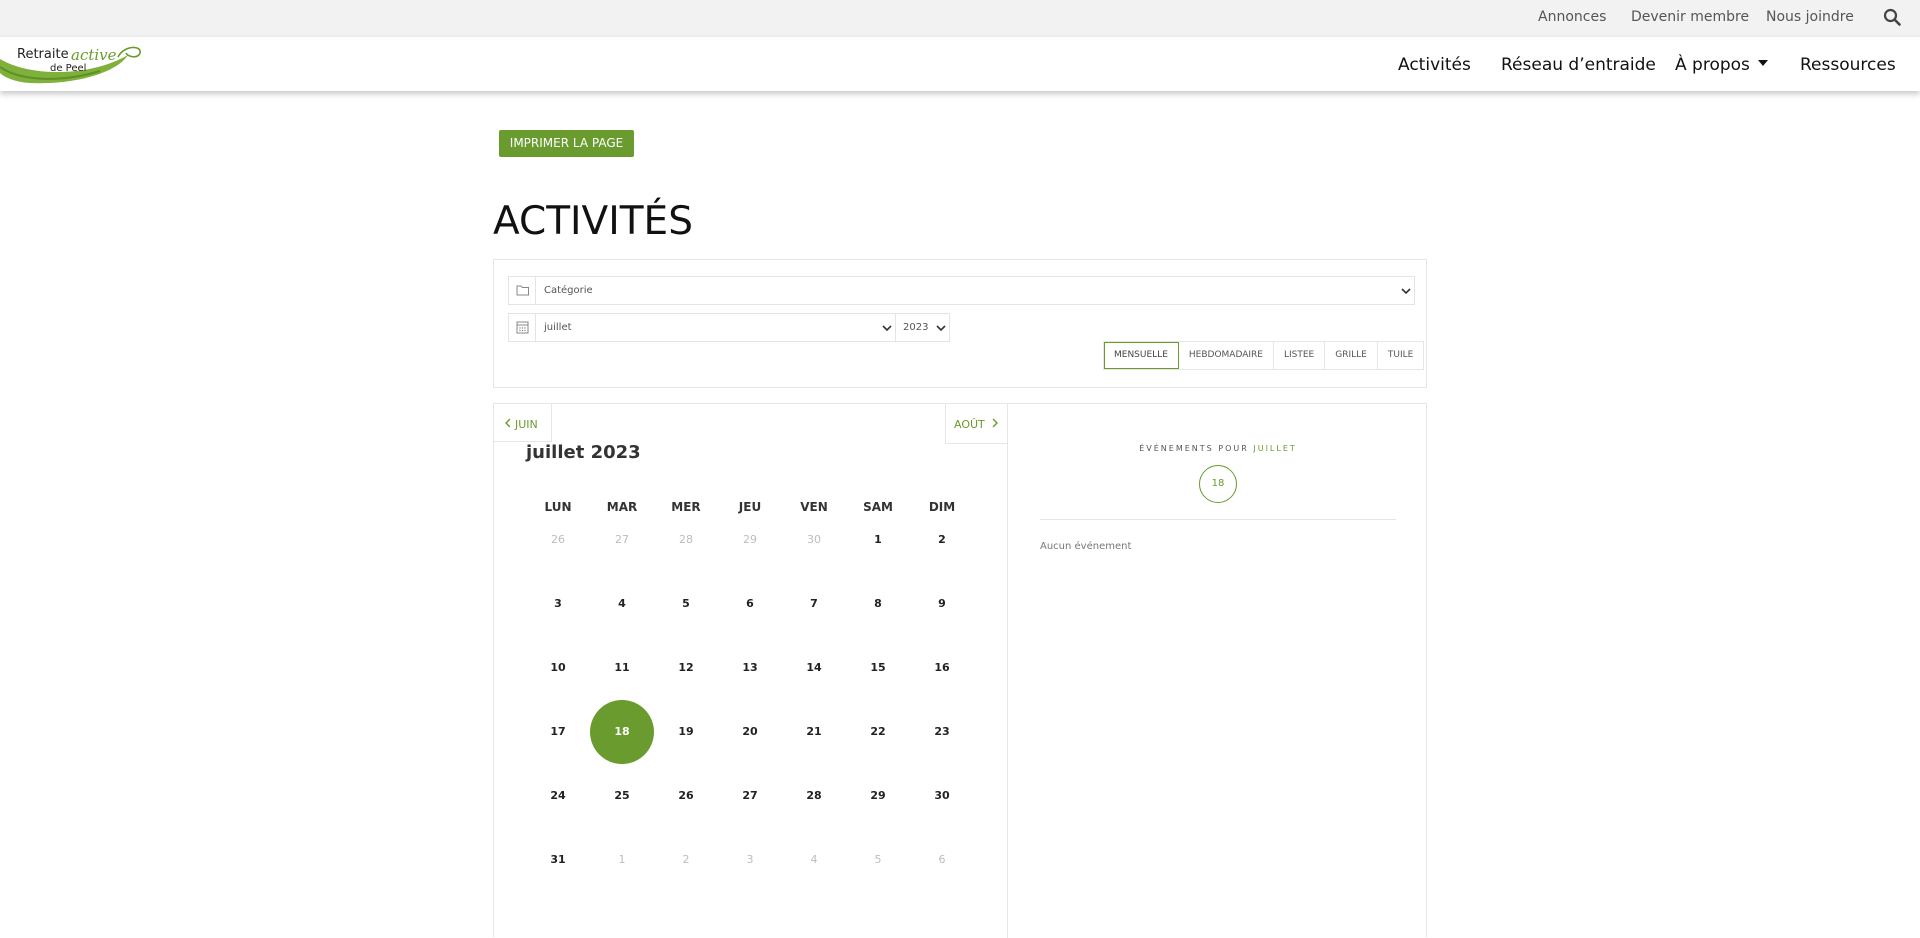  I want to click on calendar-day: 17, so click(558, 732).